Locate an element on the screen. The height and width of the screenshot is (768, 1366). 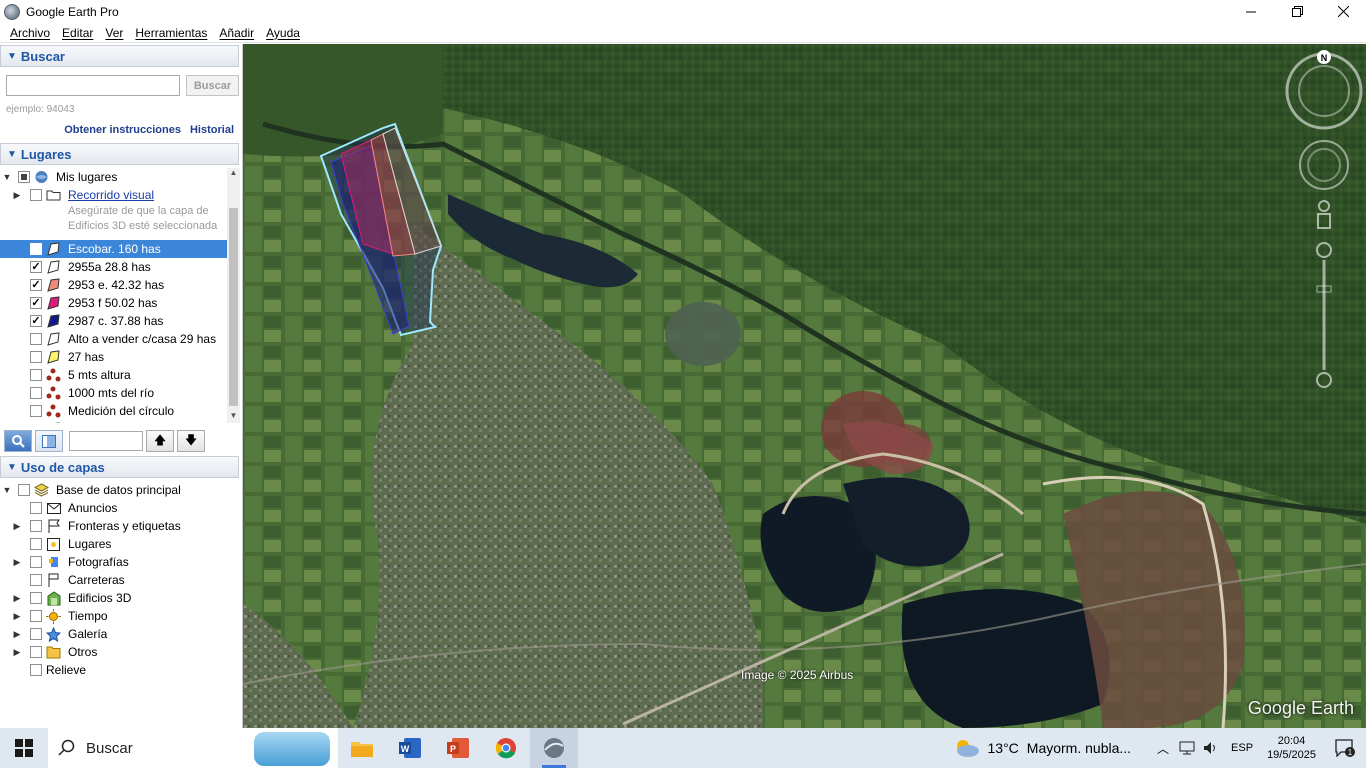
show-hidden-icons-button: ︿ is located at coordinates (1163, 748).